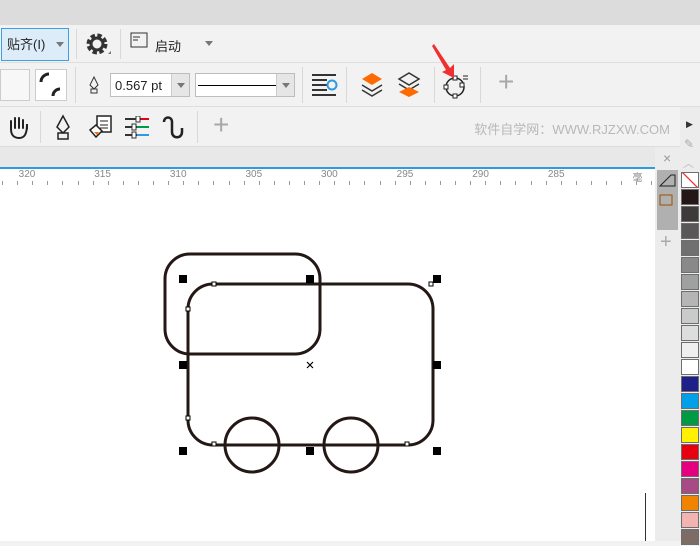 The width and height of the screenshot is (700, 546). What do you see at coordinates (15, 85) in the screenshot?
I see `corner-spinner` at bounding box center [15, 85].